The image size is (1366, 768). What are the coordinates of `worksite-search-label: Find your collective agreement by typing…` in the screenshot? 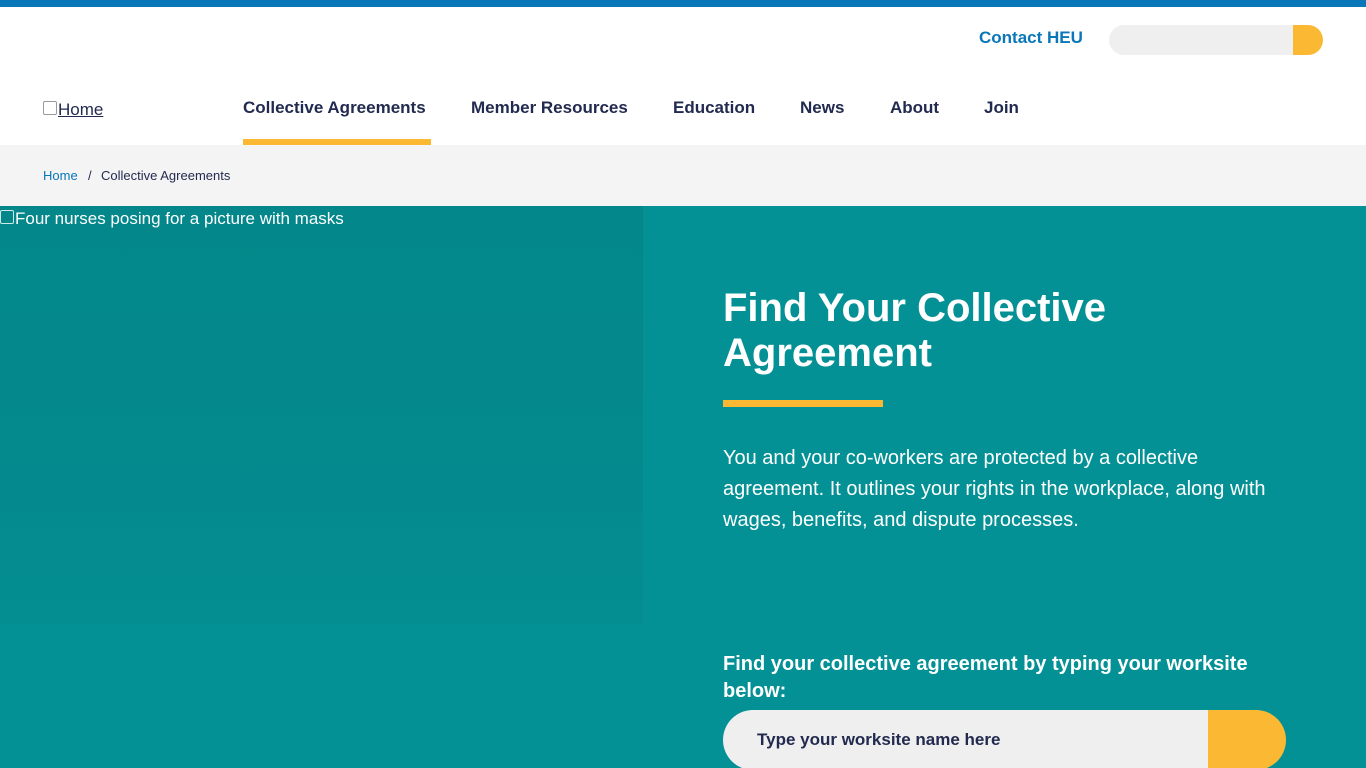 It's located at (985, 677).